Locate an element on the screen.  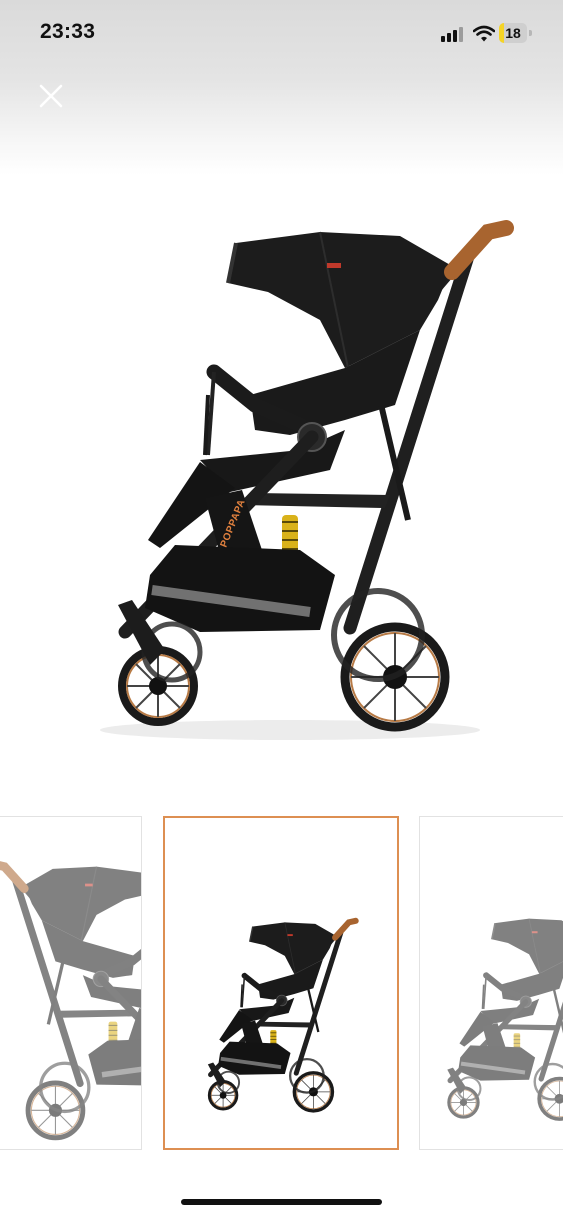
status-bar: 23:33 18 is located at coordinates (281, 33).